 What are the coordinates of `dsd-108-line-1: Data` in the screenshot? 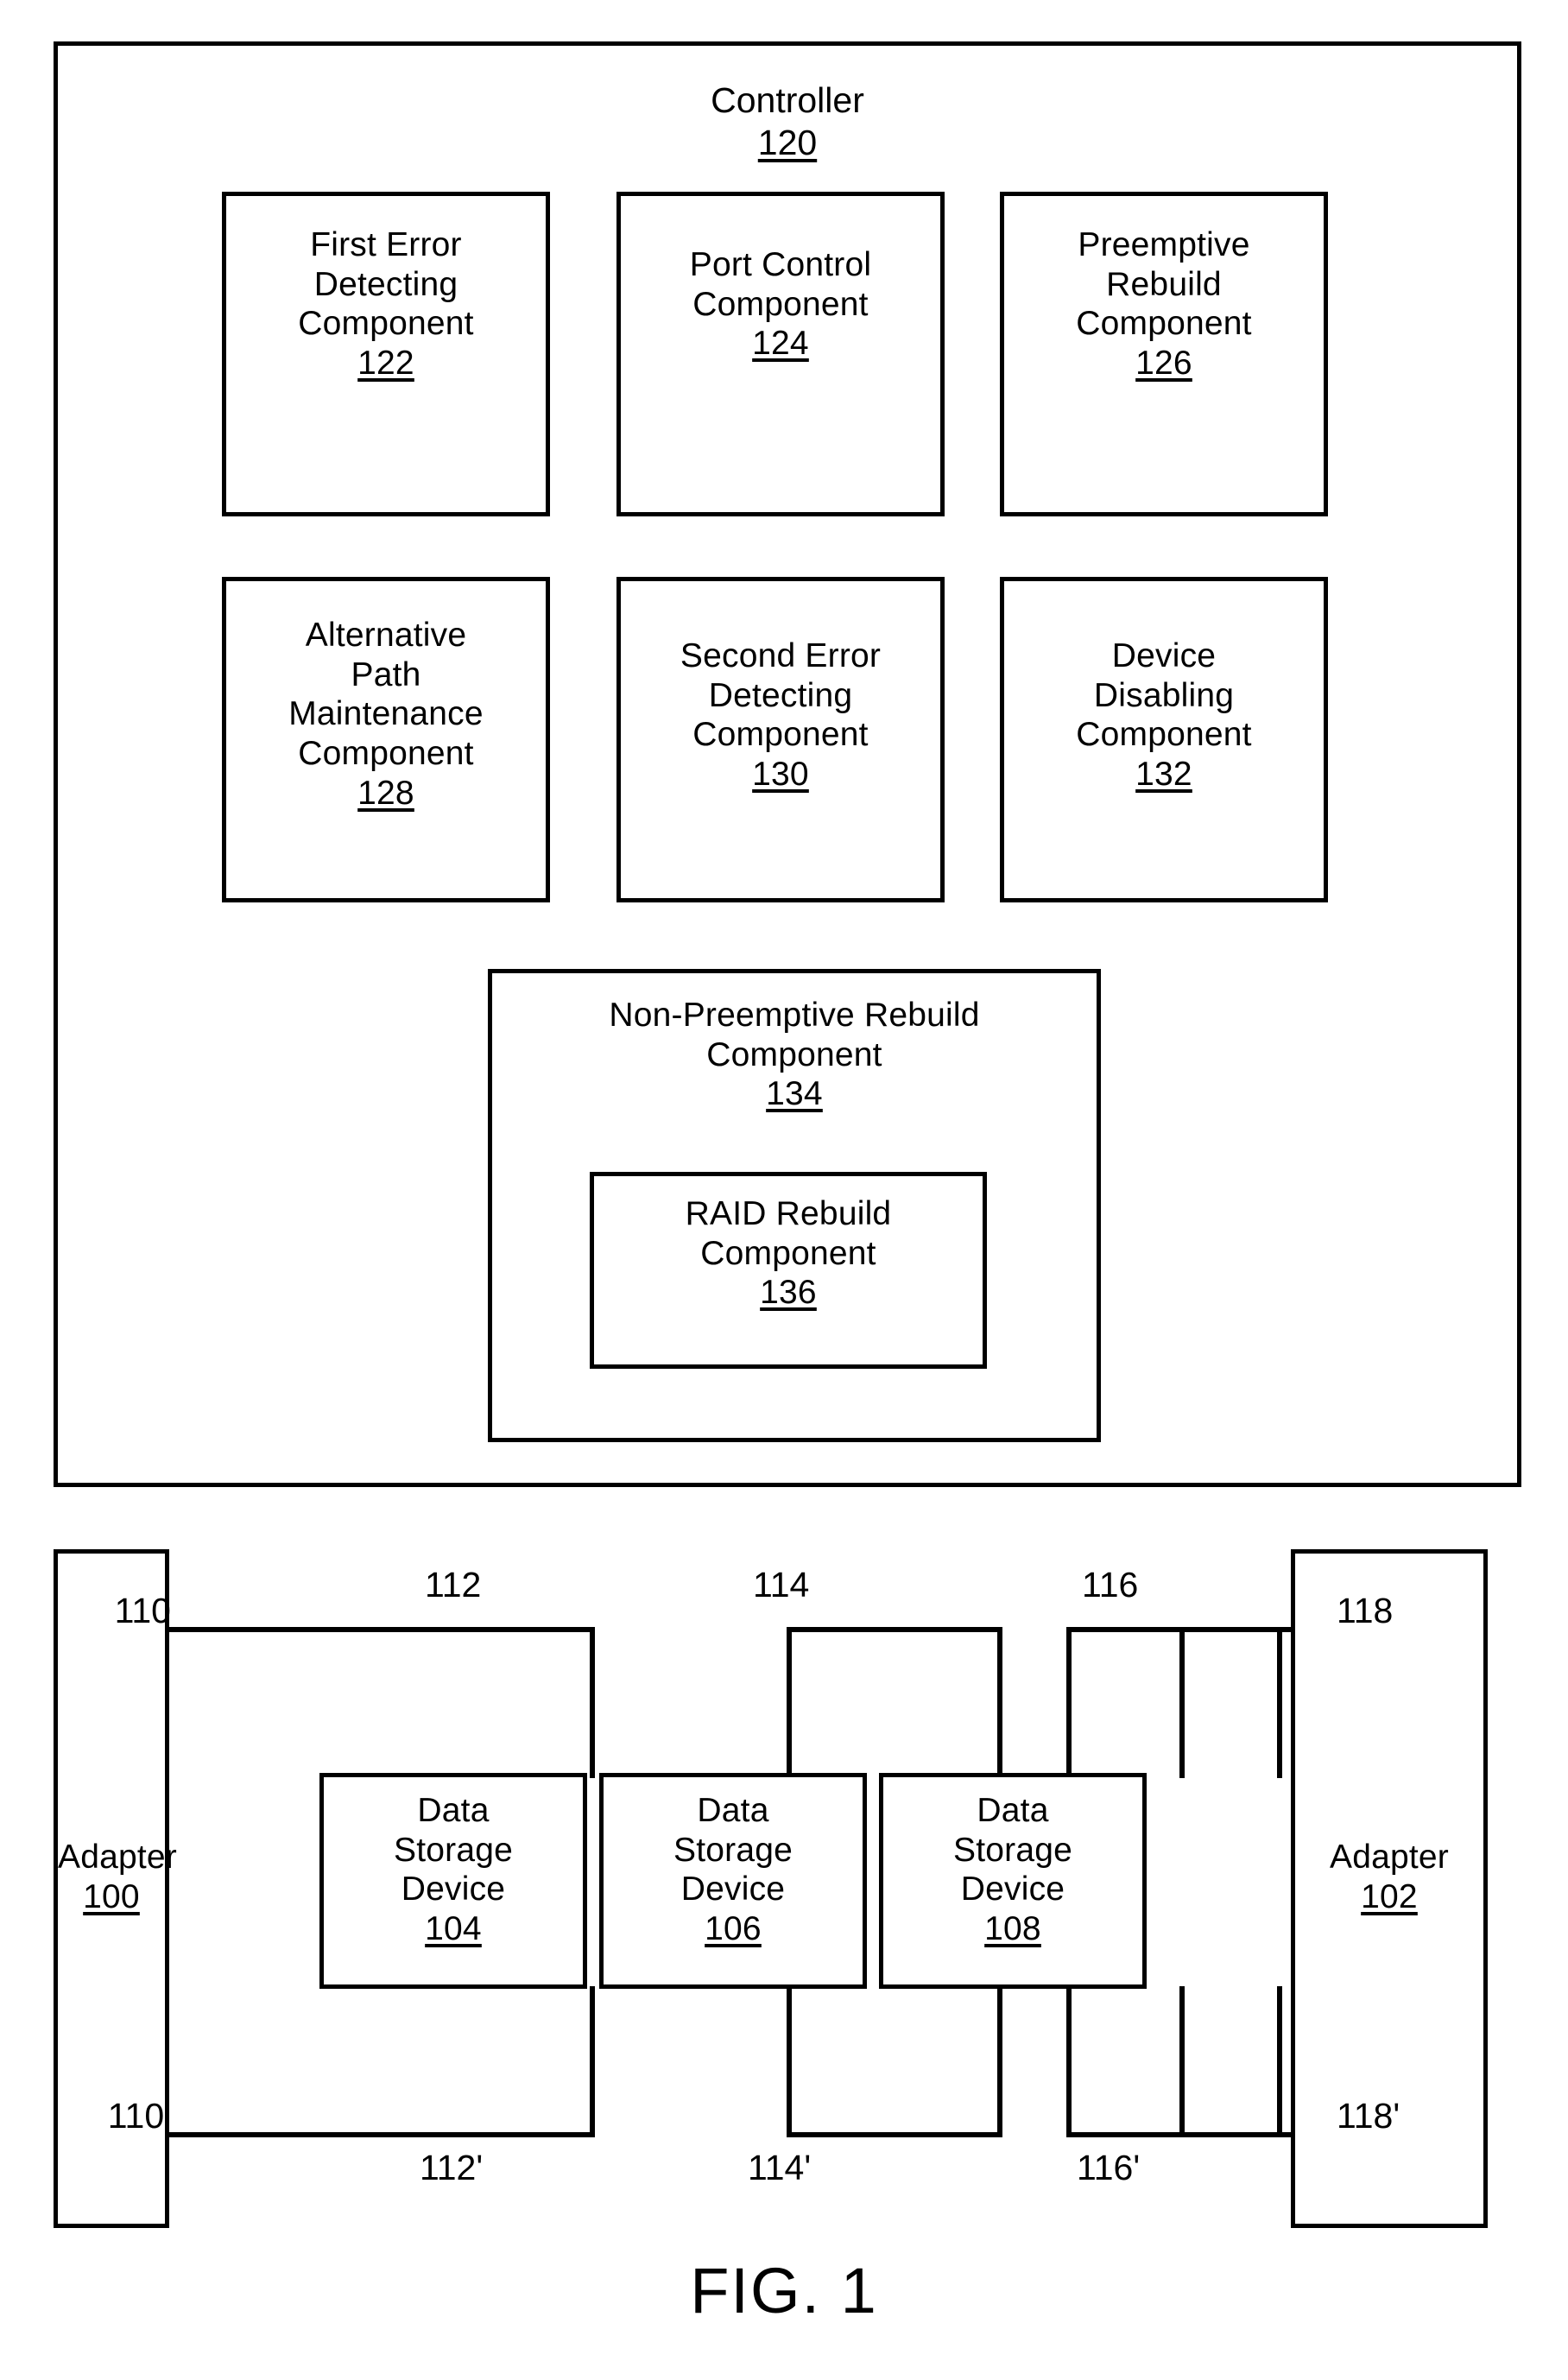 It's located at (1013, 1810).